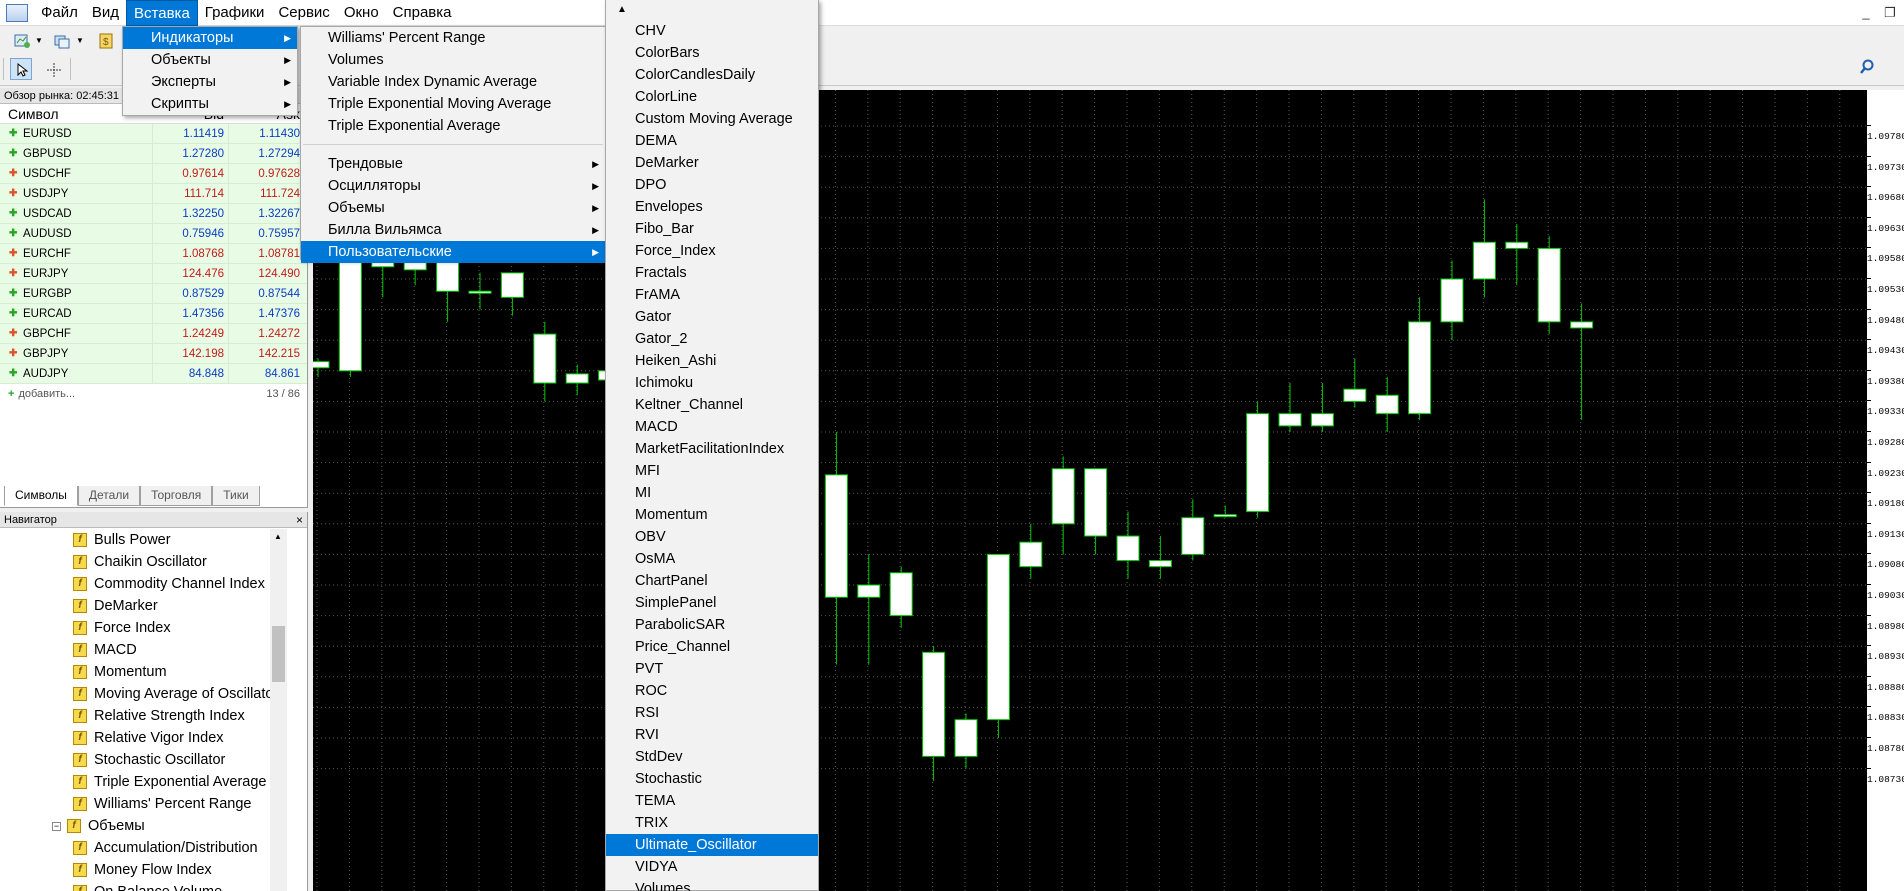 The image size is (1904, 891). Describe the element at coordinates (712, 493) in the screenshot. I see `custom-indicator-item: MI` at that location.